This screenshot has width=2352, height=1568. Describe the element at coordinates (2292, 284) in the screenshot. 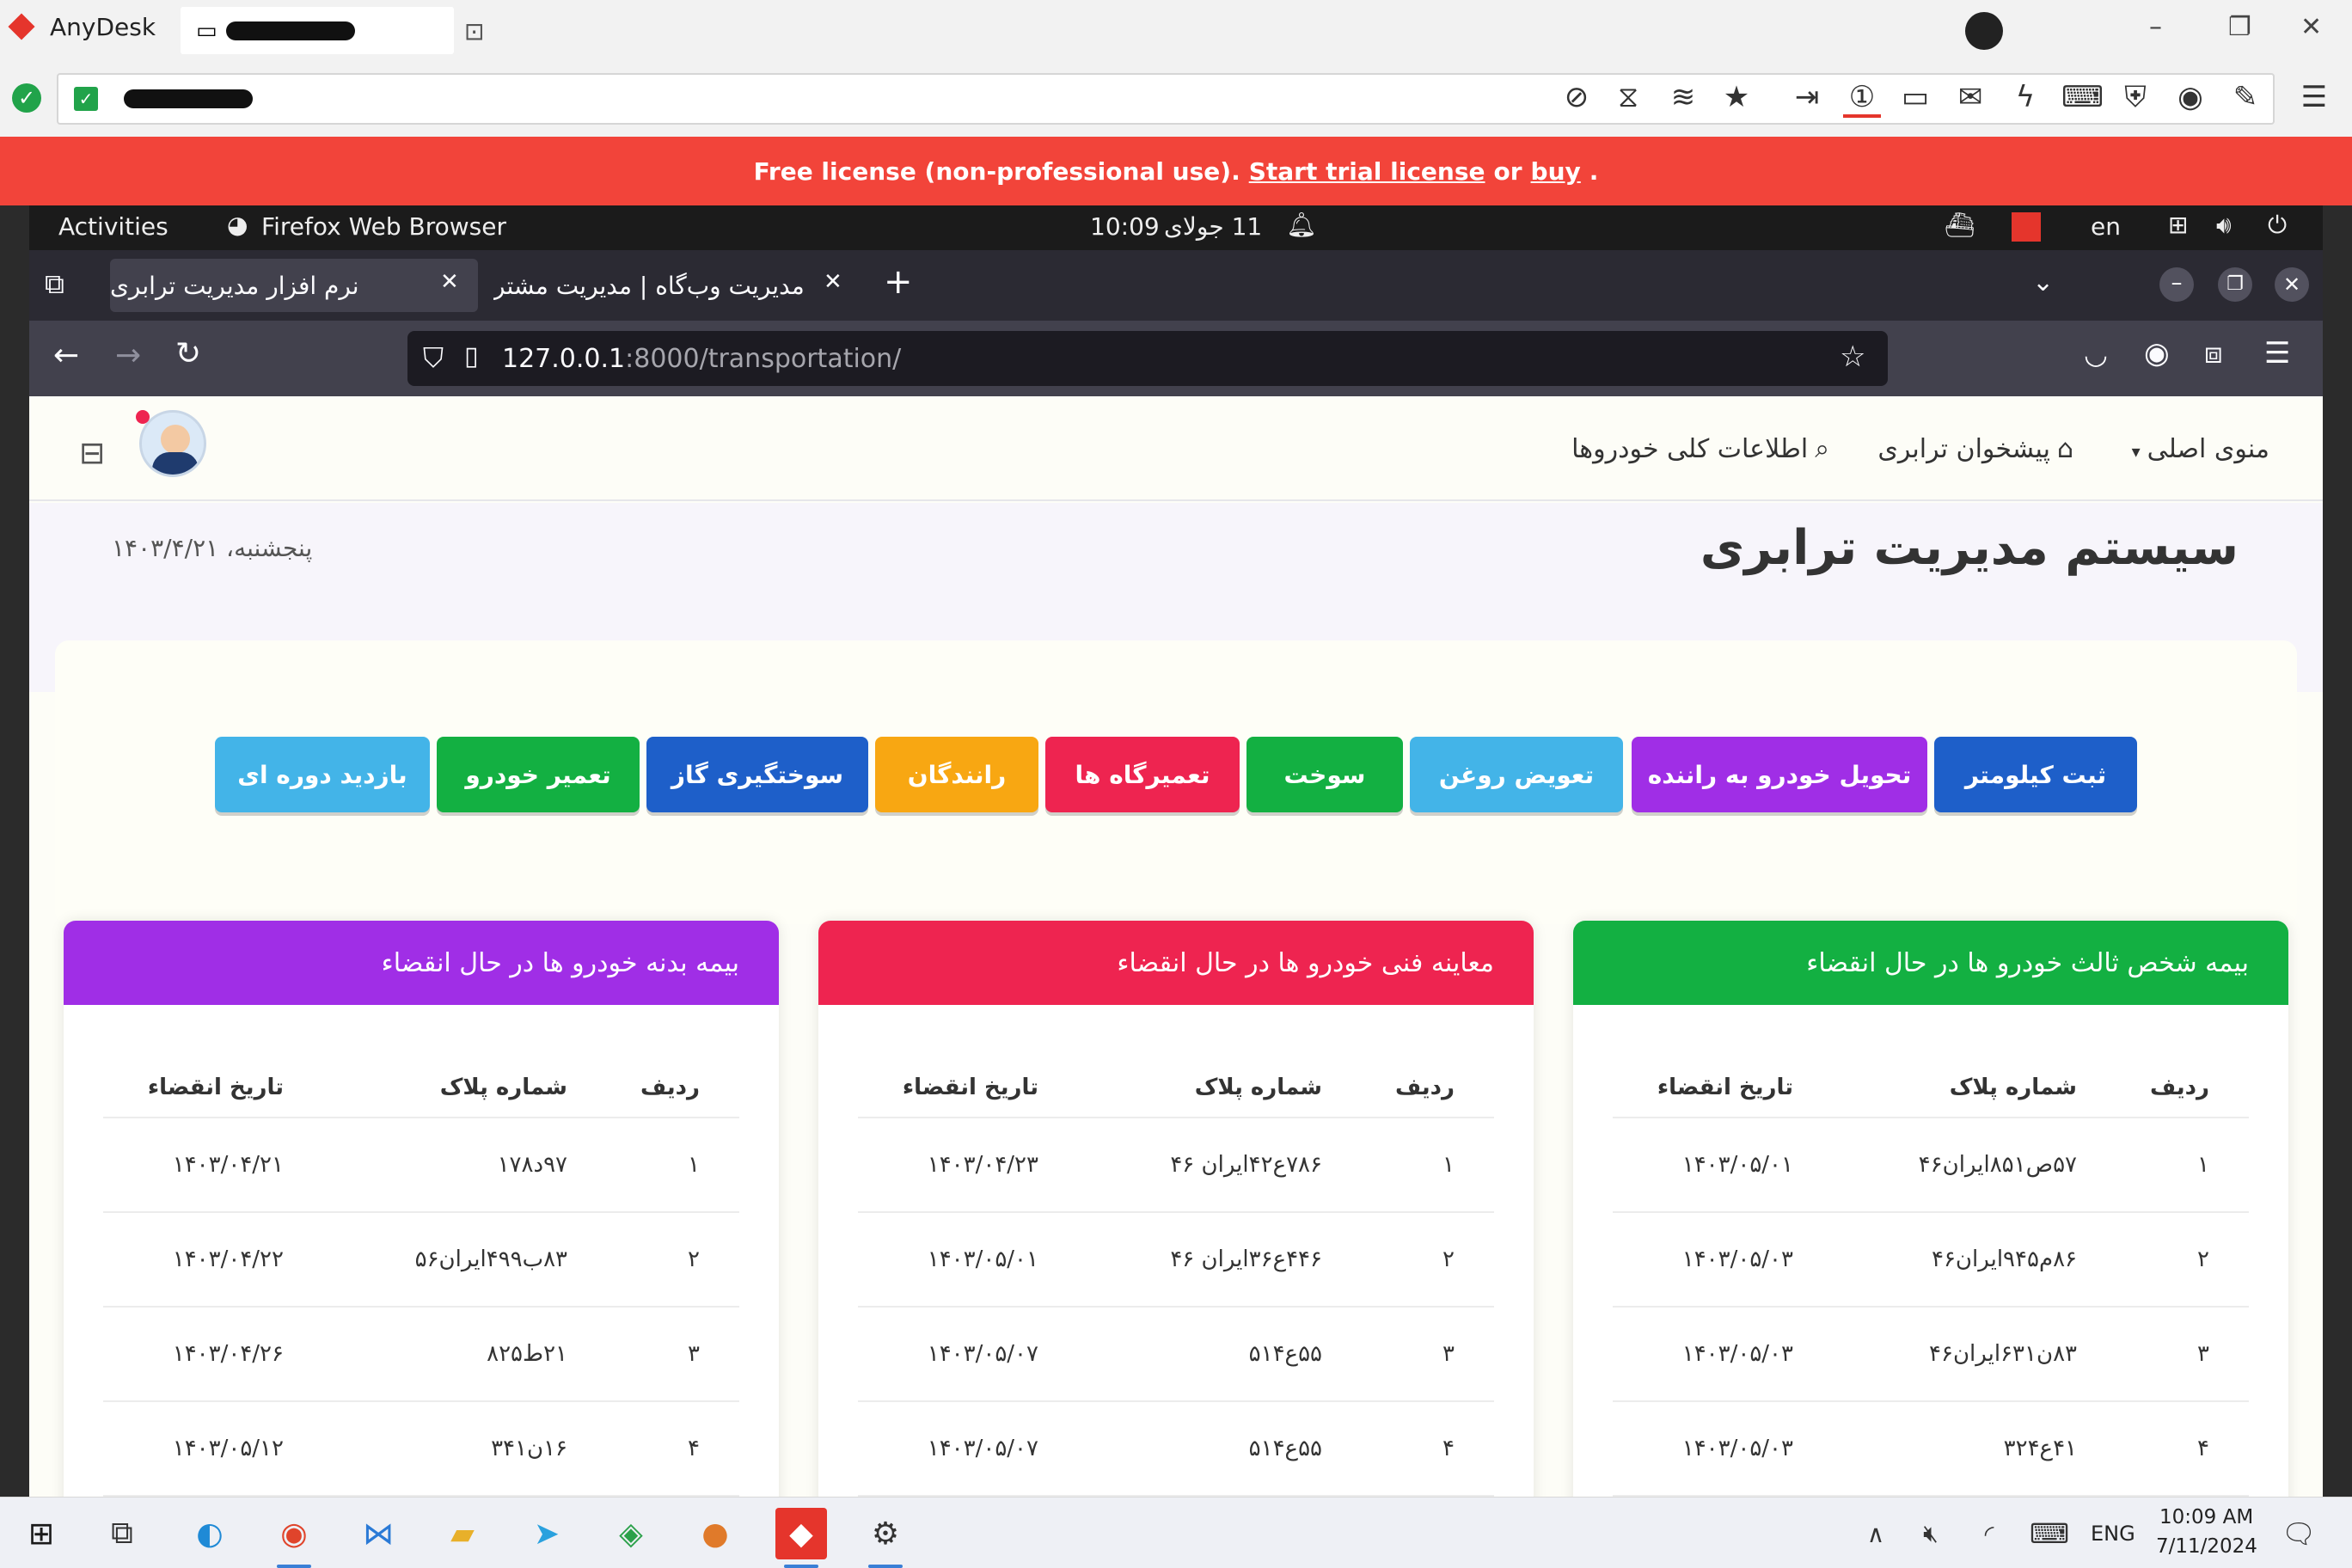

I see `close-window-icon: ✕` at that location.